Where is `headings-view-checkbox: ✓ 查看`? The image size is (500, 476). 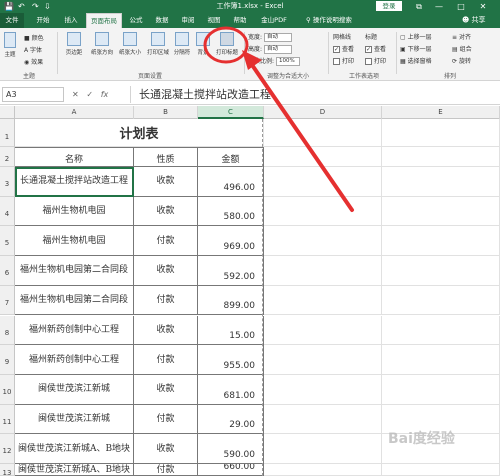 headings-view-checkbox: ✓ 查看 is located at coordinates (375, 48).